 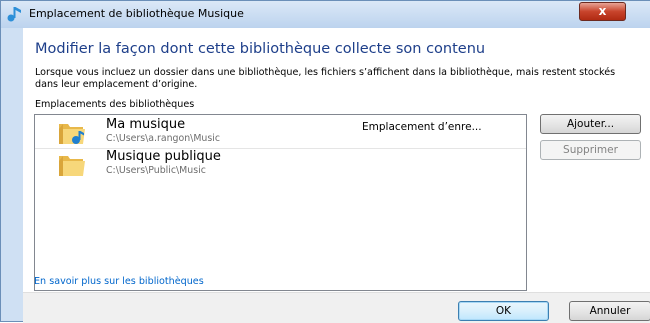 I want to click on music-library-icon, so click(x=14, y=14).